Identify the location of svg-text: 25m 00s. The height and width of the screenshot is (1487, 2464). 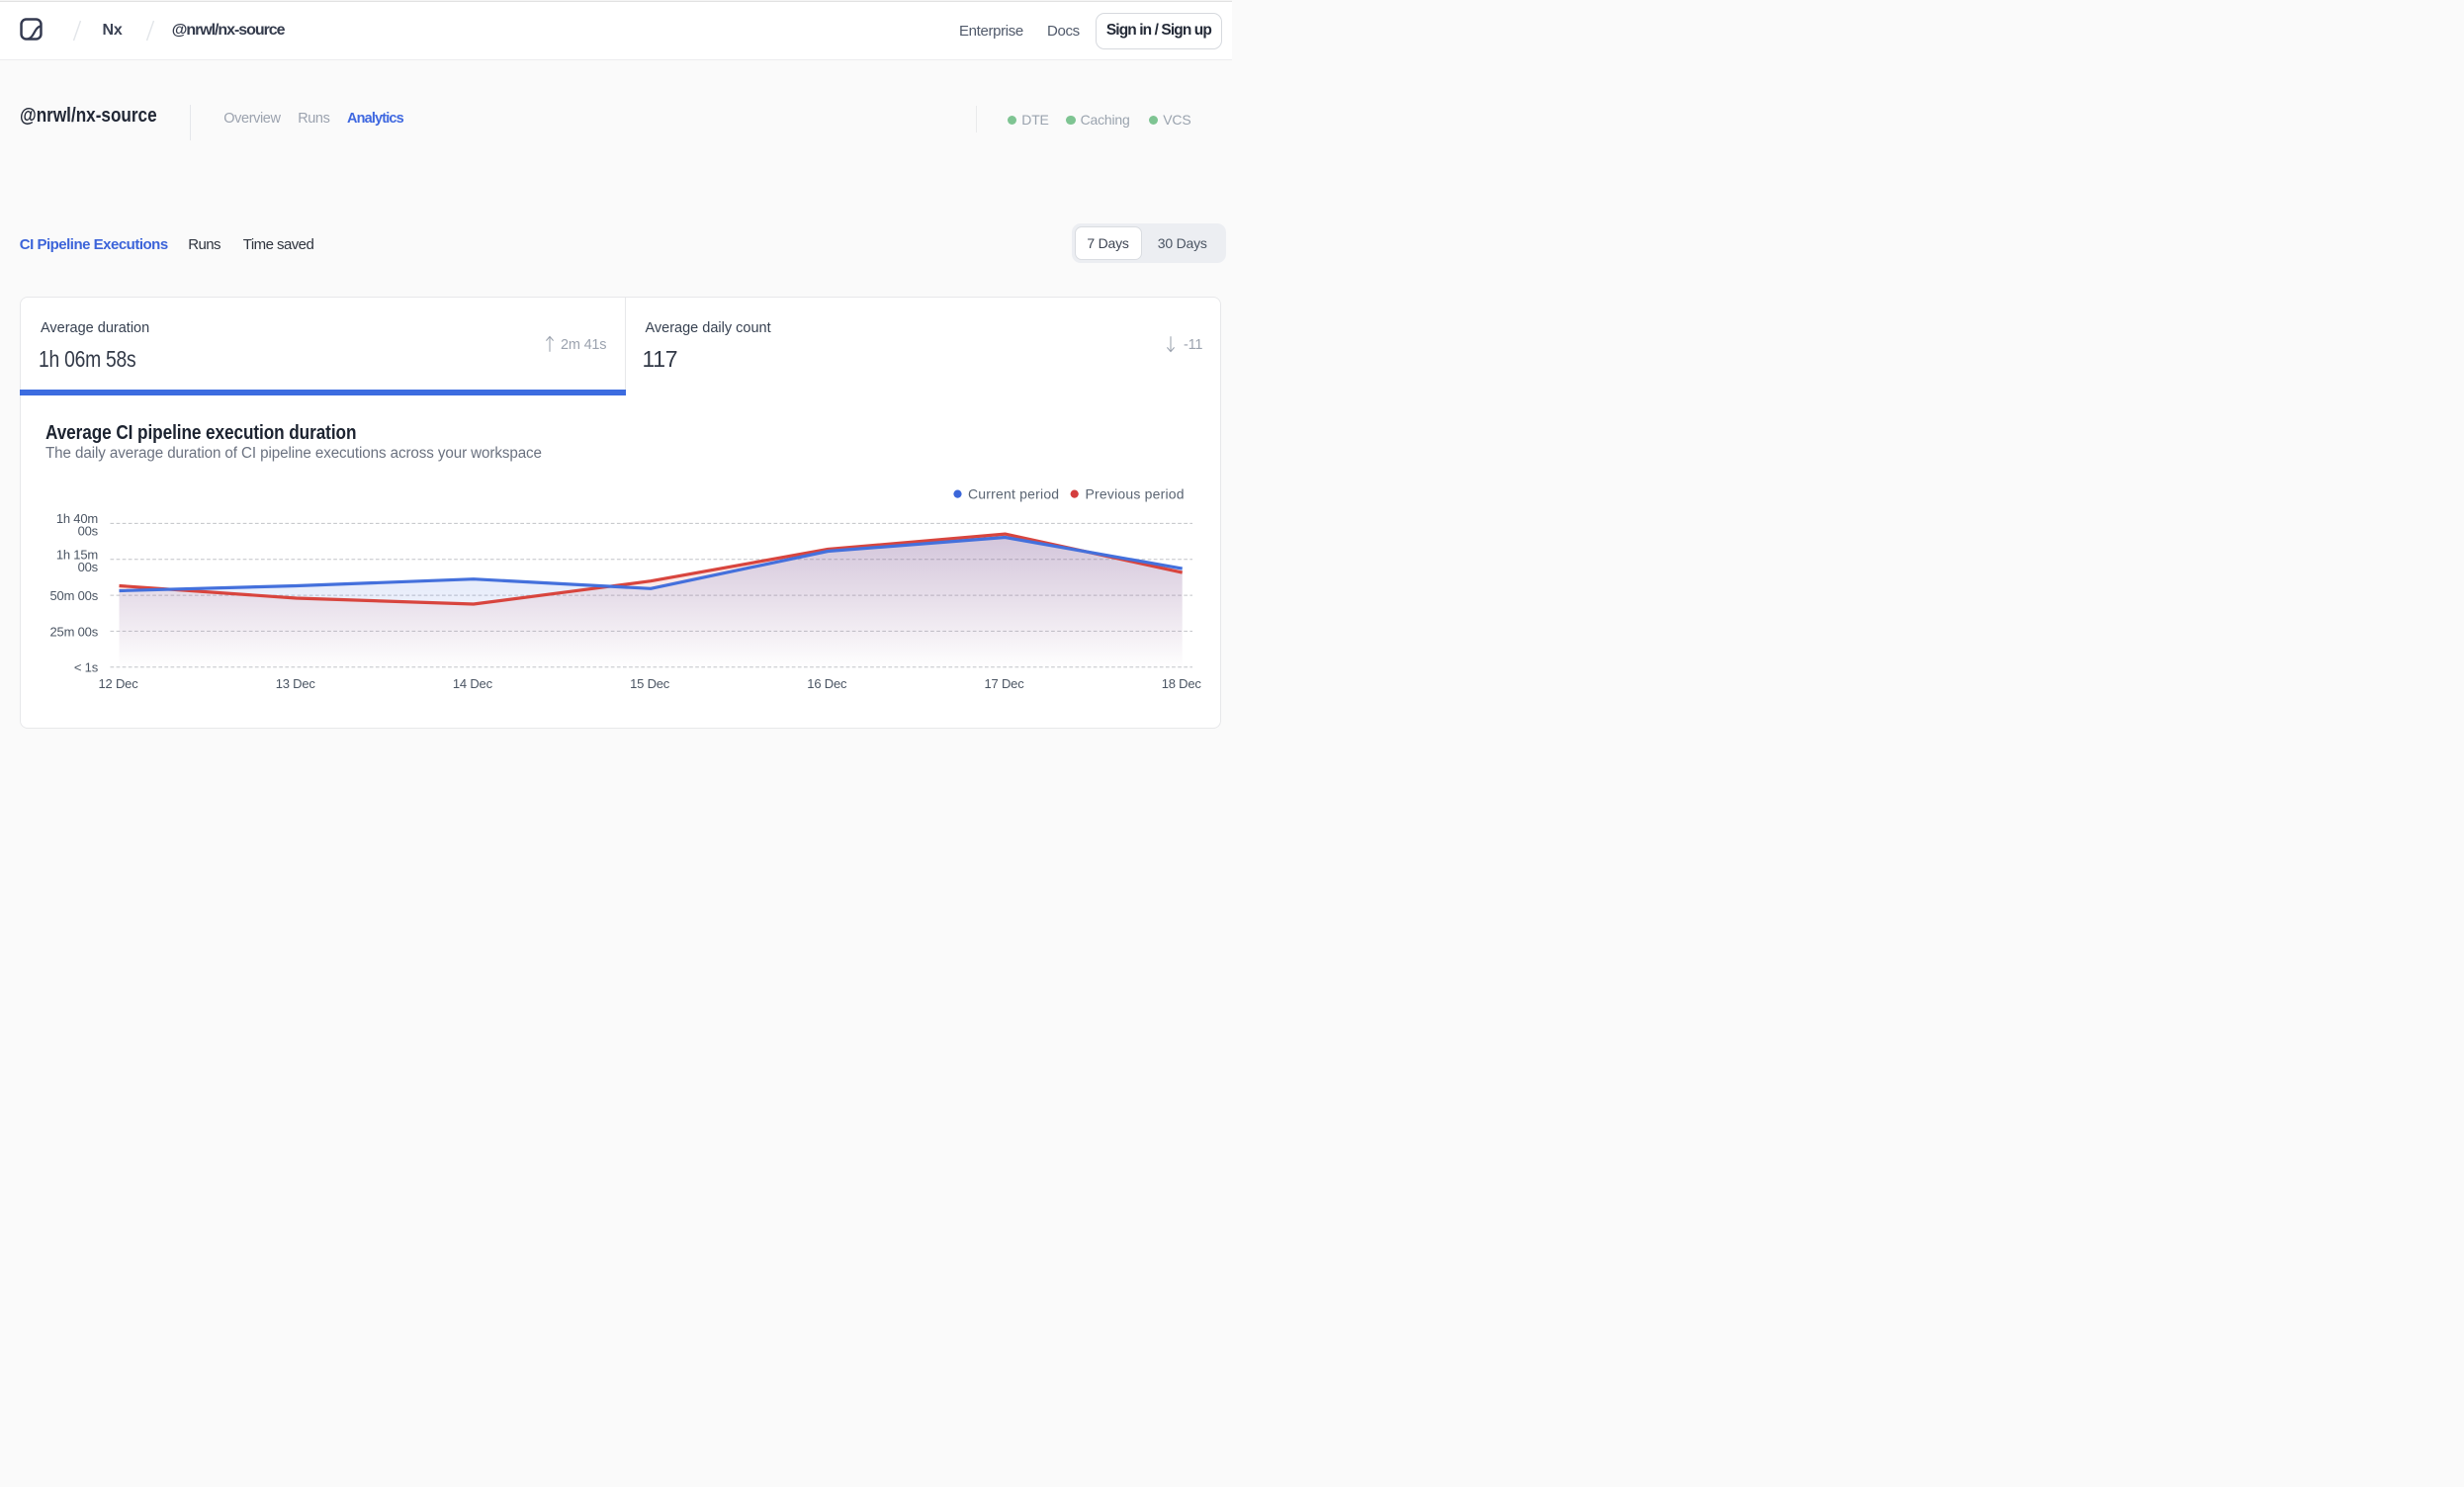
(75, 632).